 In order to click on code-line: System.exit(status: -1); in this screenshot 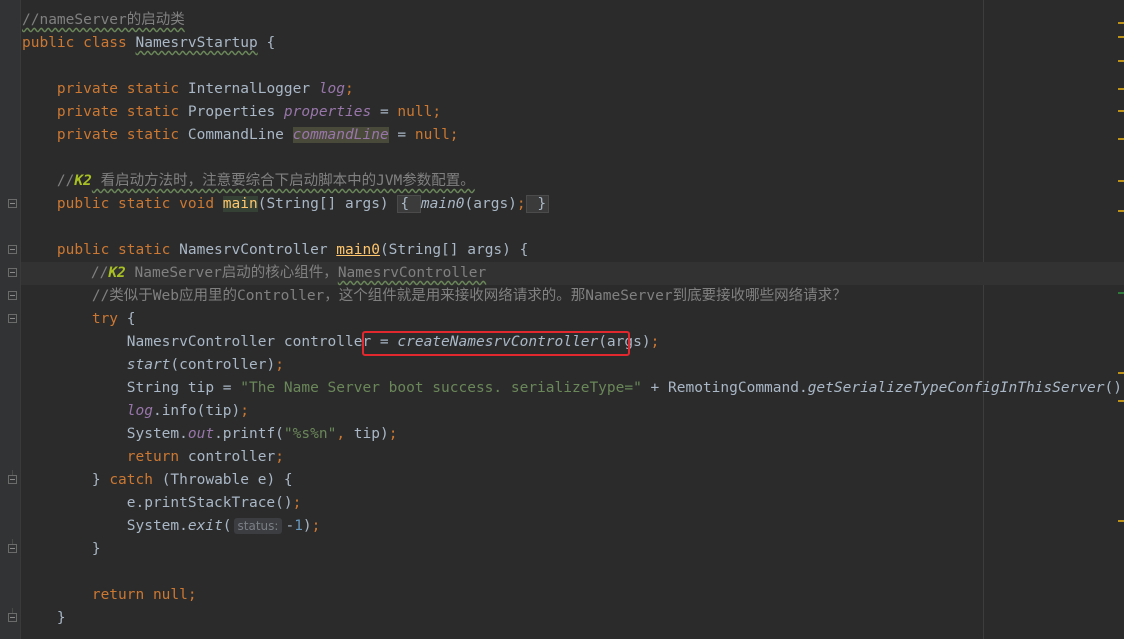, I will do `click(171, 526)`.